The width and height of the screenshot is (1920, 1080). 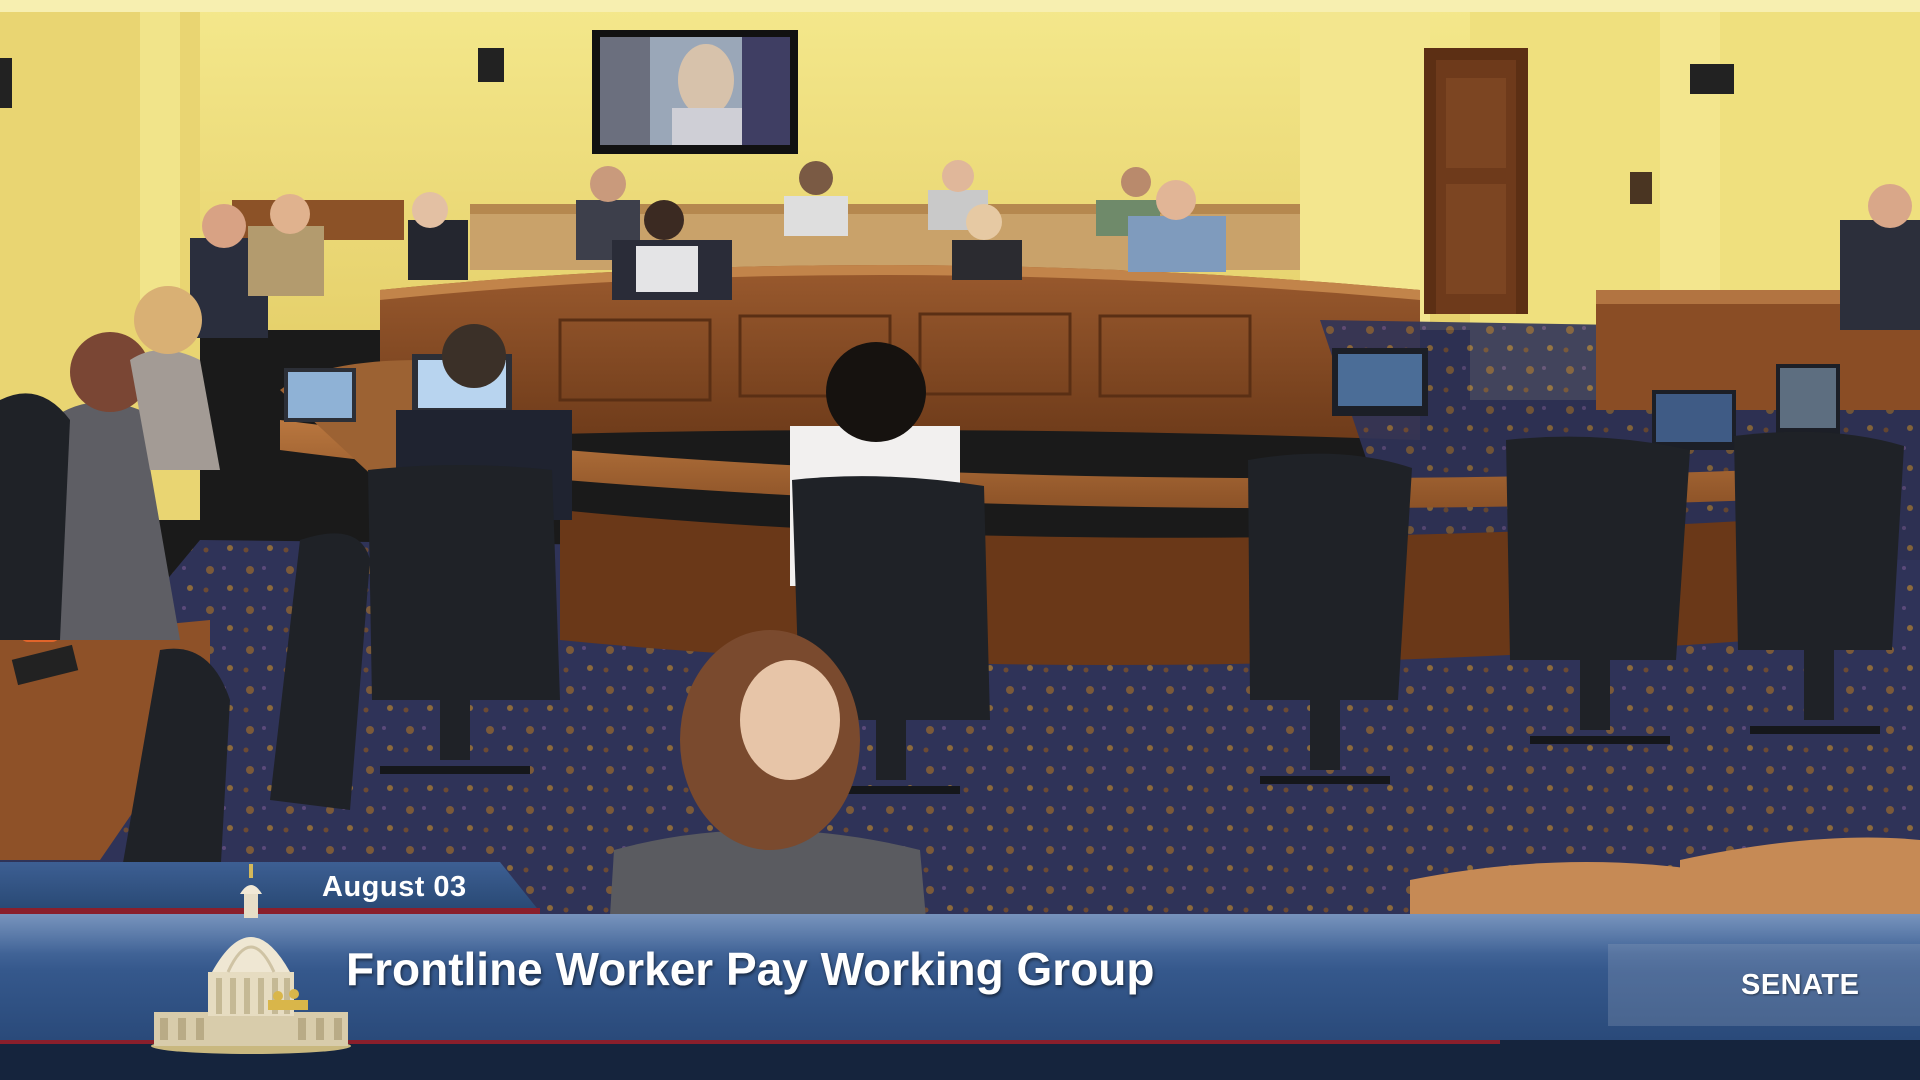 I want to click on wall-pillar-right, so click(x=1365, y=165).